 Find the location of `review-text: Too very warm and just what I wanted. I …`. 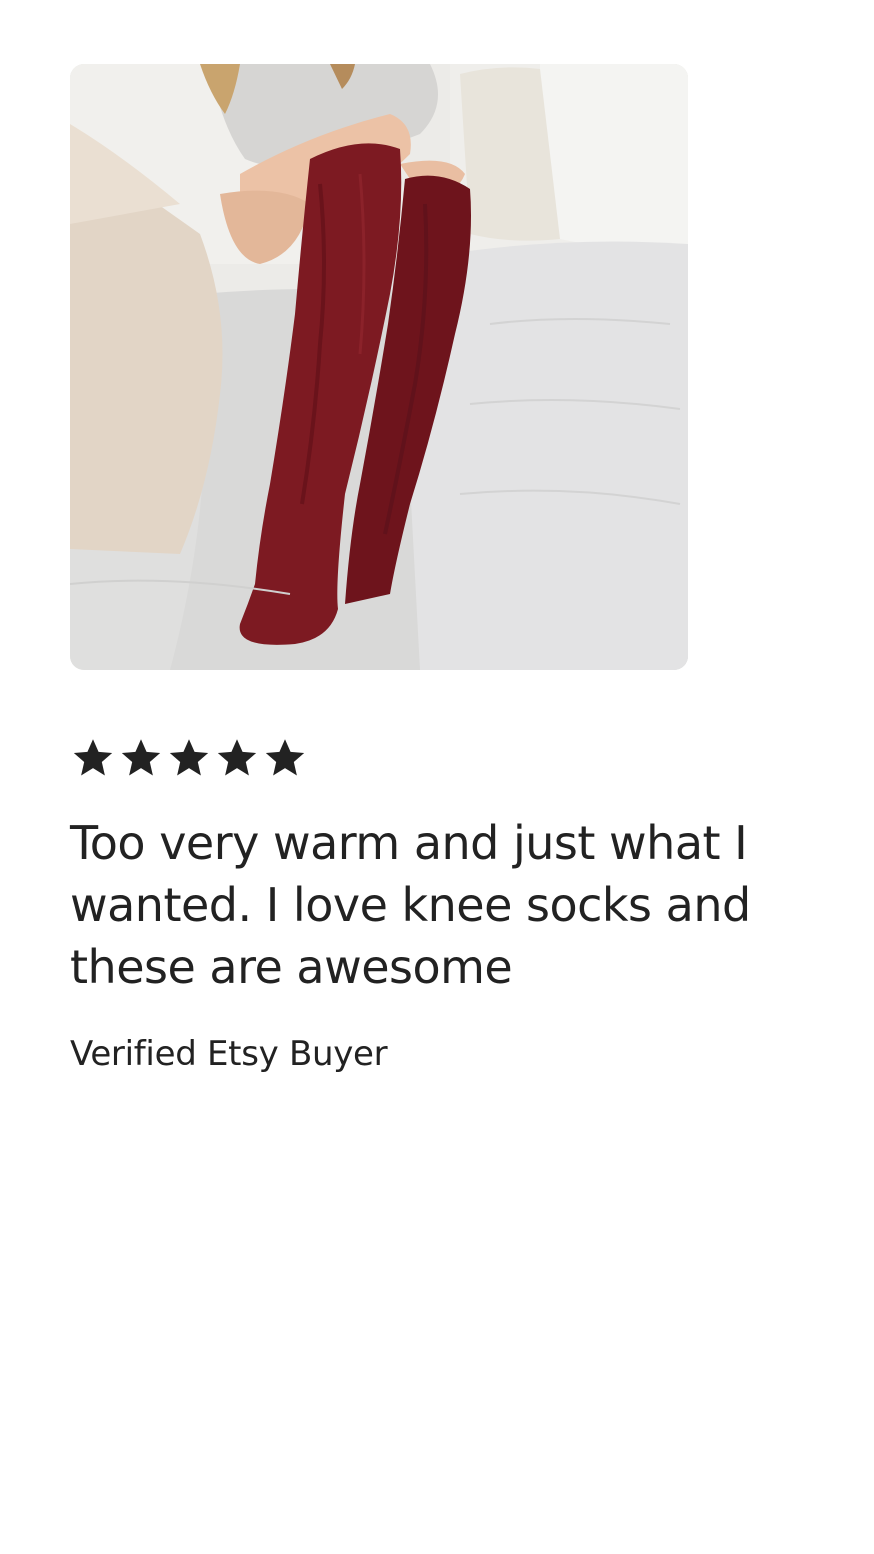

review-text: Too very warm and just what I wanted. I … is located at coordinates (410, 905).